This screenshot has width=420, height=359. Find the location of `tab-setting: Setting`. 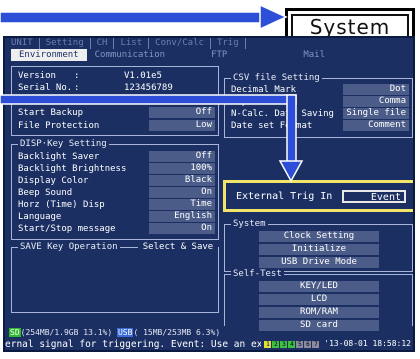

tab-setting: Setting is located at coordinates (65, 43).